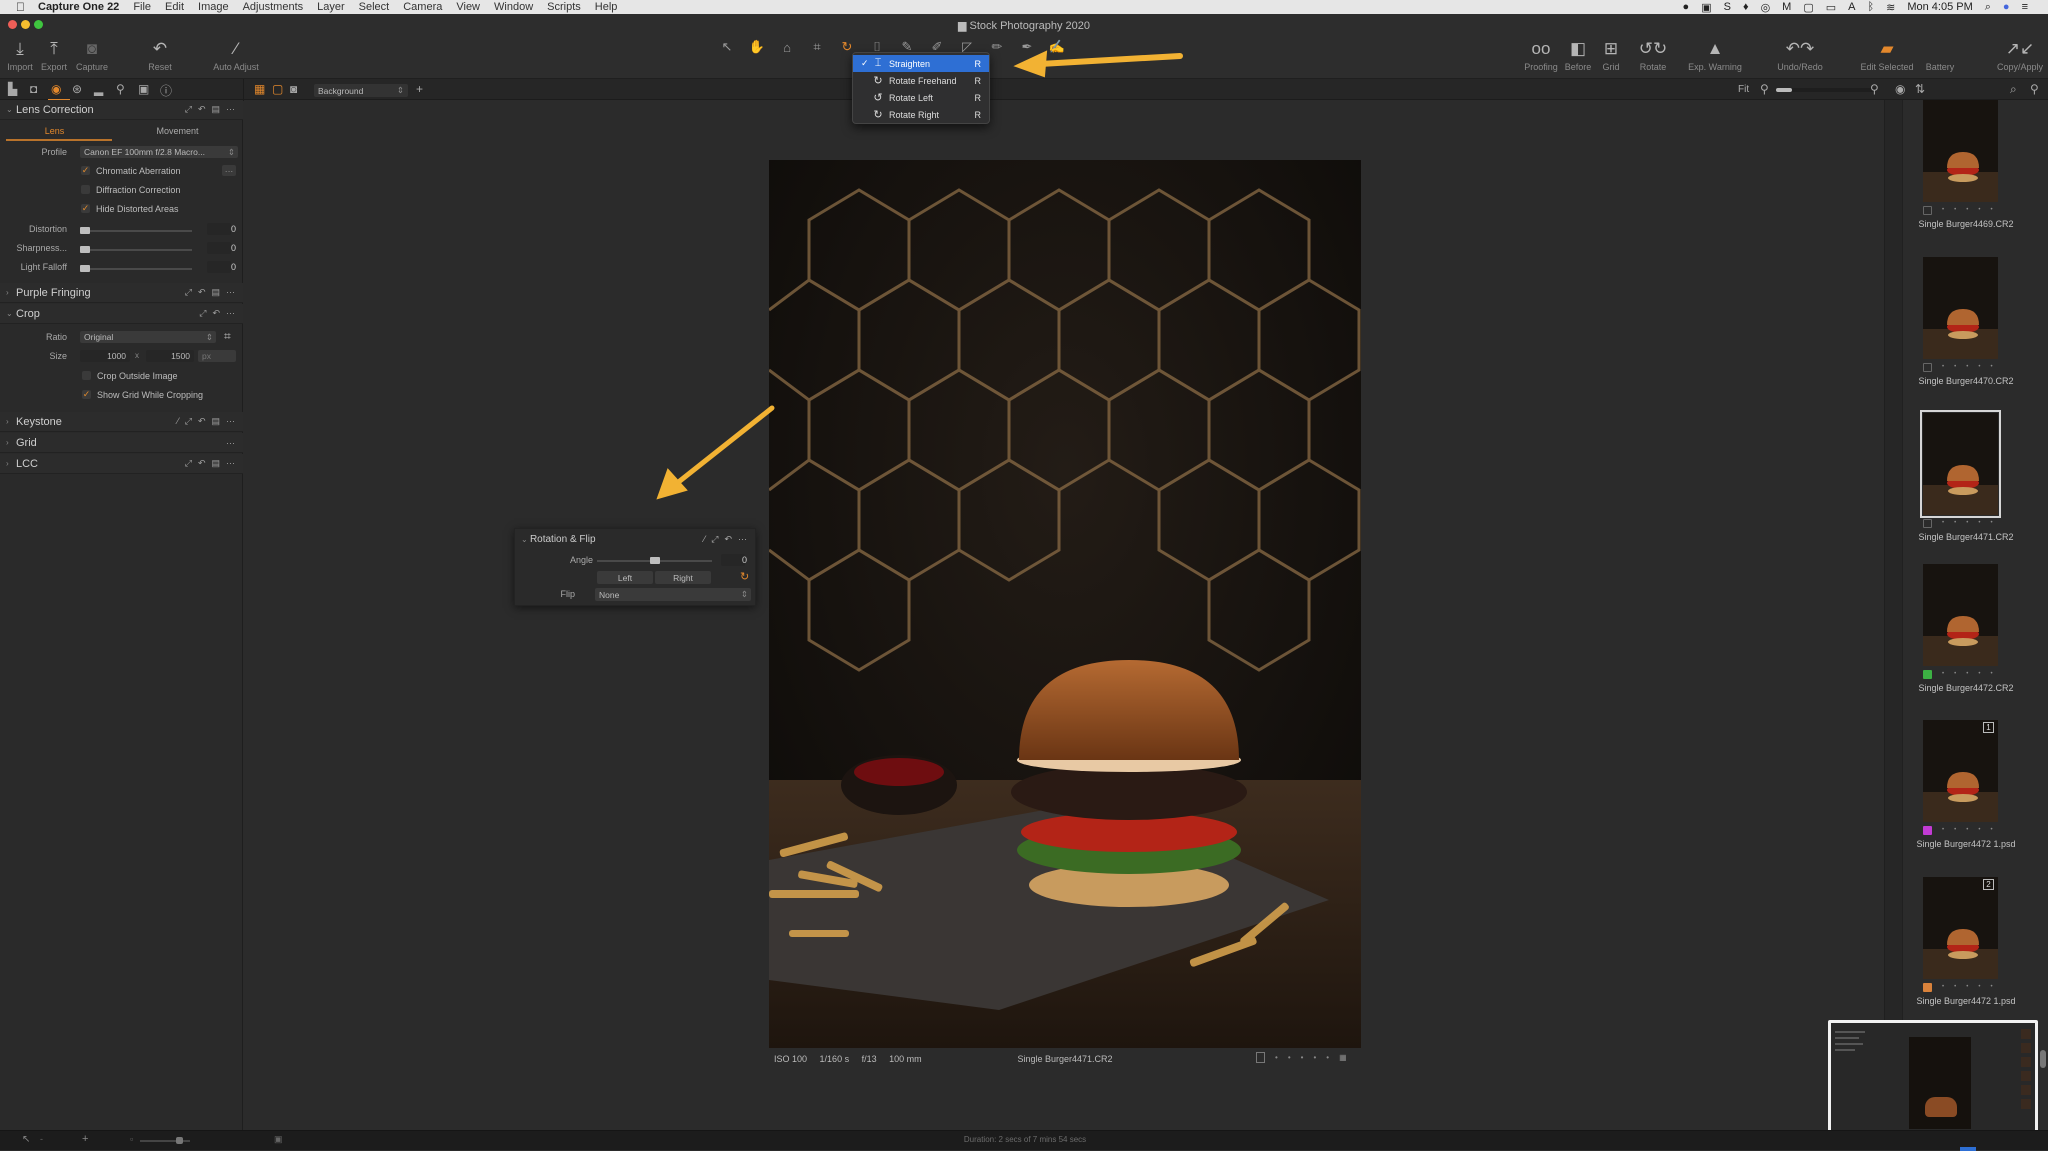 The height and width of the screenshot is (1151, 2048). What do you see at coordinates (1940, 55) in the screenshot?
I see `battery-button: Battery` at bounding box center [1940, 55].